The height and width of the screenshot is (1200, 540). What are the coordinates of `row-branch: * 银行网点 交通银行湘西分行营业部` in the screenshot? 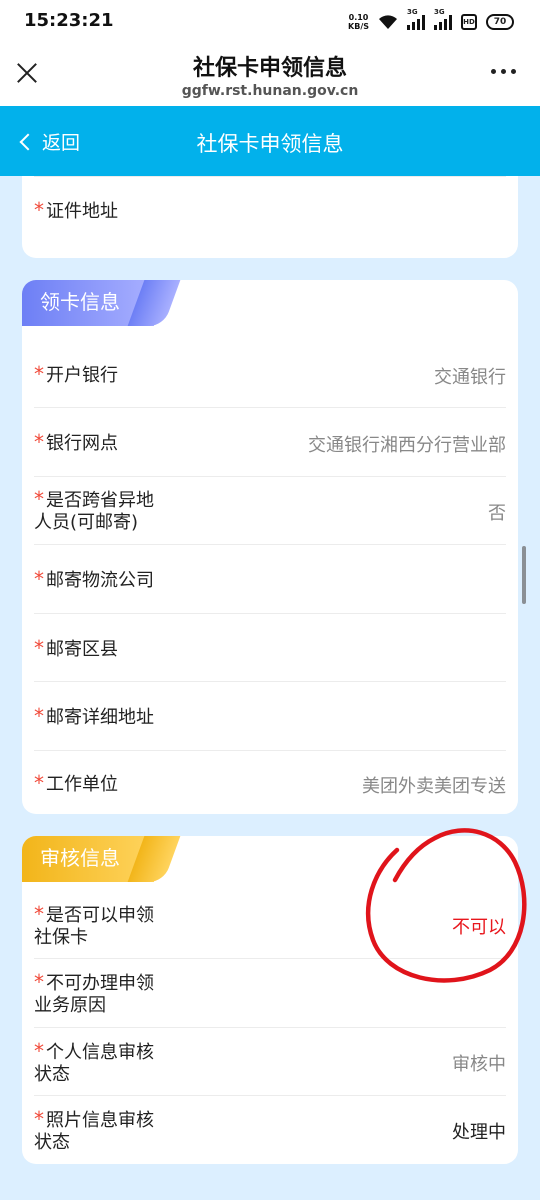 It's located at (270, 442).